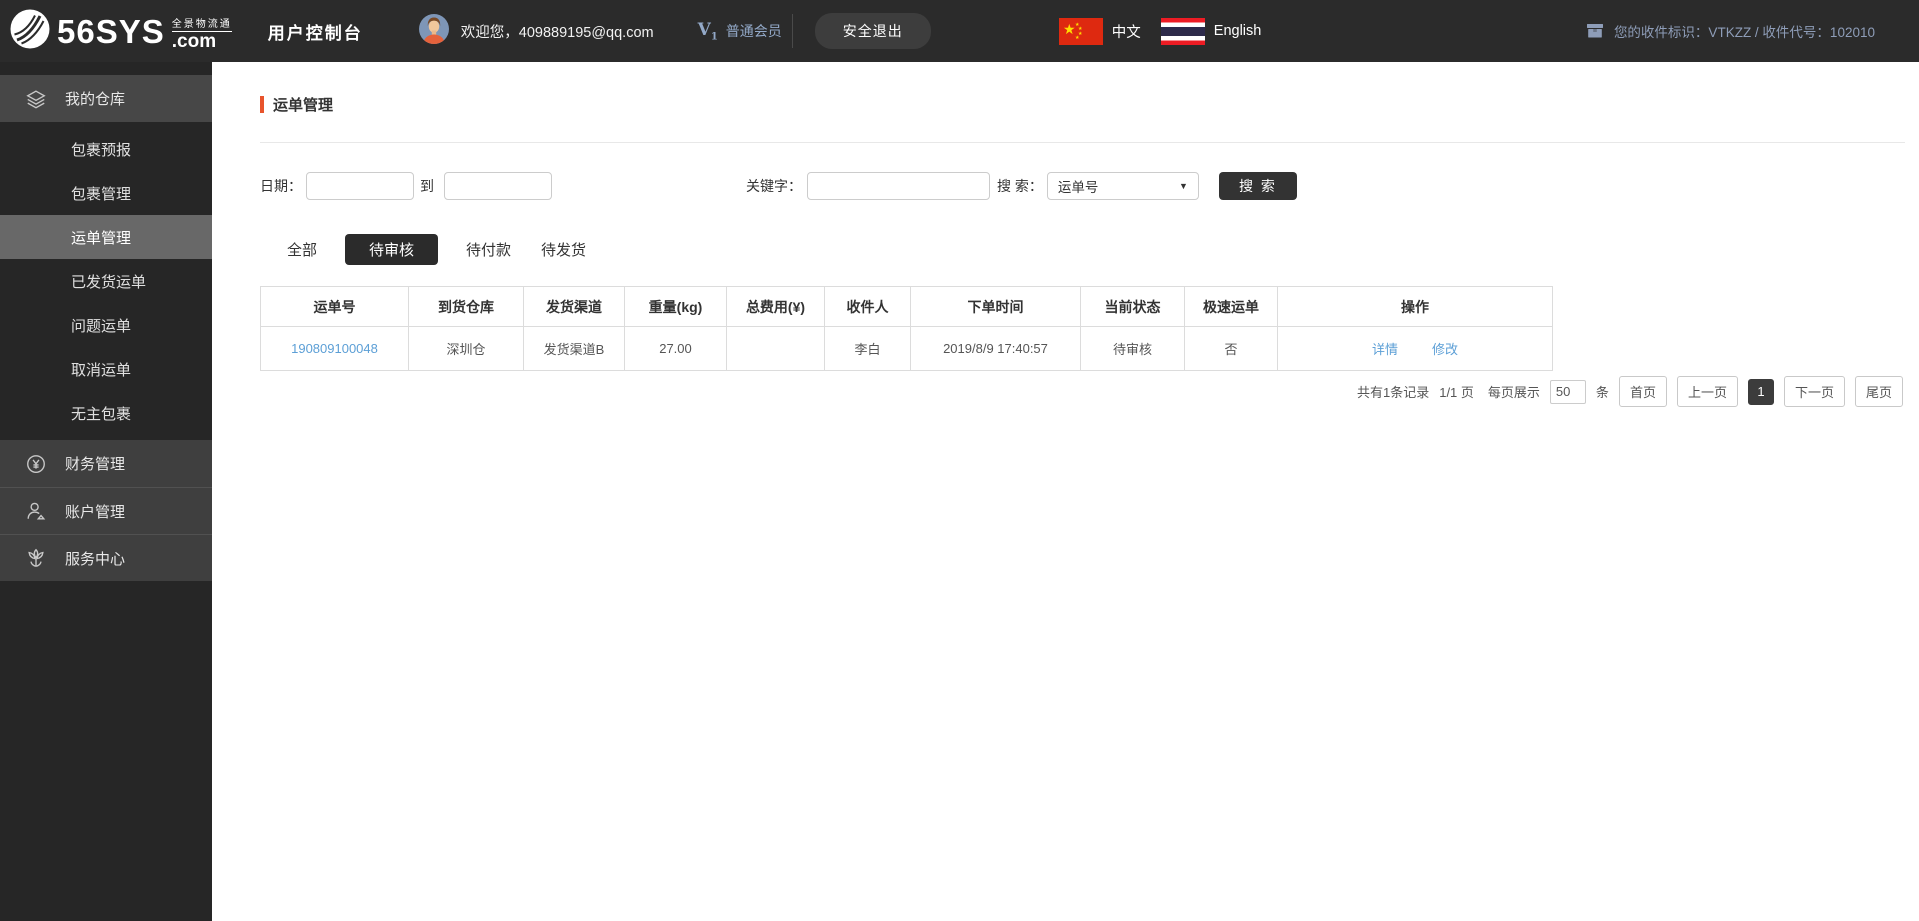 The image size is (1919, 921). Describe the element at coordinates (775, 306) in the screenshot. I see `col-total-fee: 总费用(¥)` at that location.